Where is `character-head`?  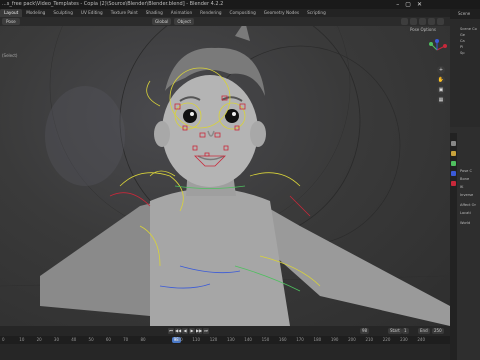
character-head is located at coordinates (210, 131).